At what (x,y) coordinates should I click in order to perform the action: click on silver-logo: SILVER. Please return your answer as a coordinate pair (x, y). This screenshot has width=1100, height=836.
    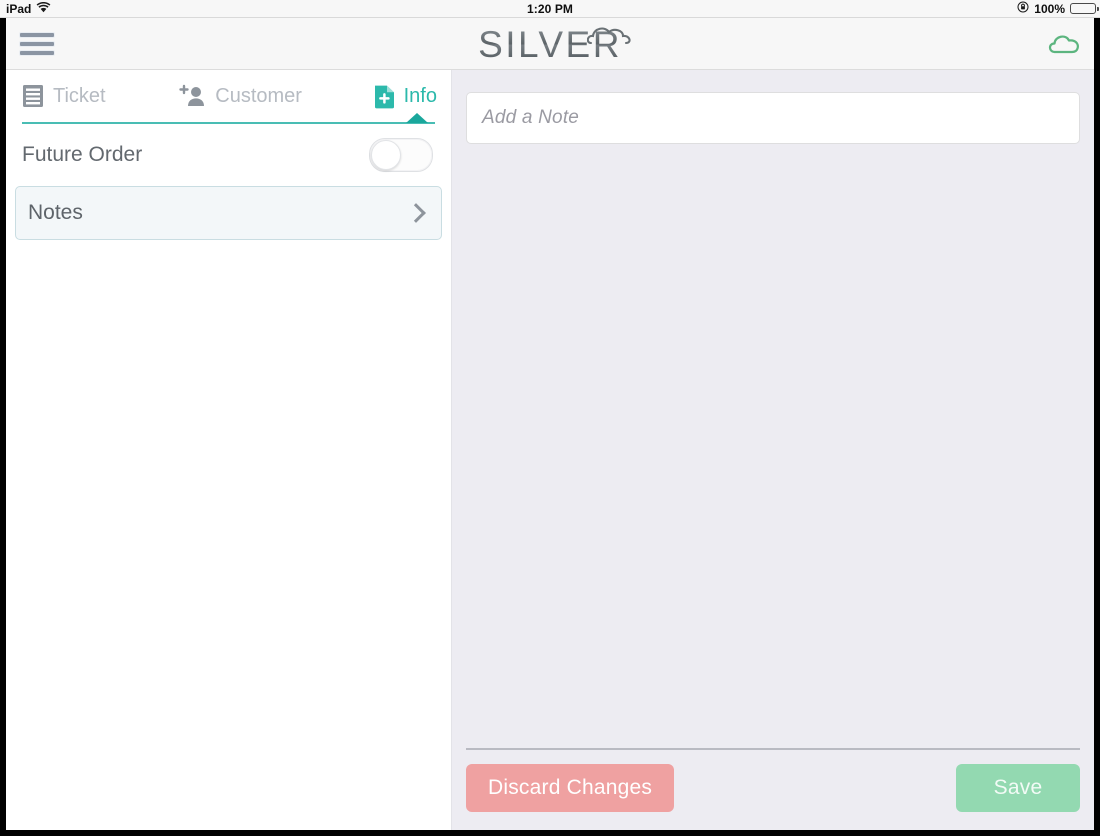
    Looking at the image, I should click on (550, 45).